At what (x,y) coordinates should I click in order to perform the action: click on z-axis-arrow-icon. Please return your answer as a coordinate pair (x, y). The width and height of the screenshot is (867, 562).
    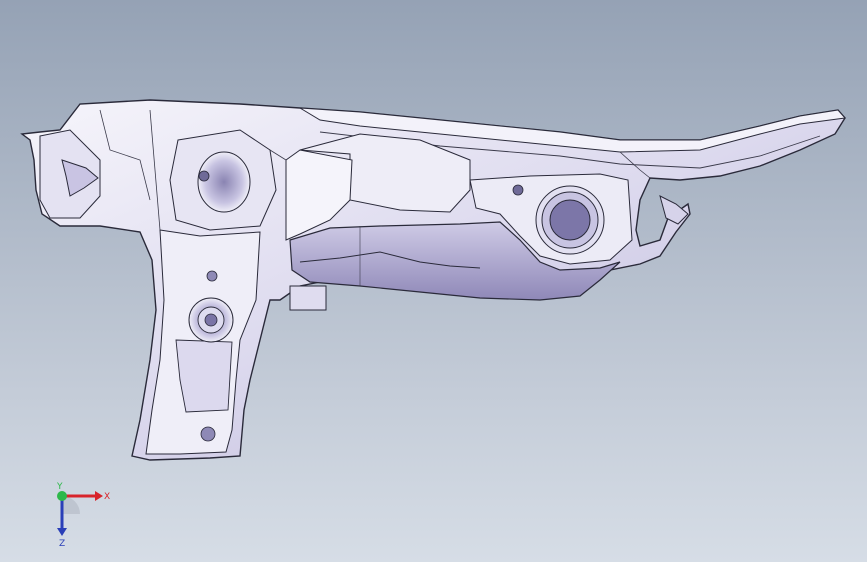
    Looking at the image, I should click on (62, 532).